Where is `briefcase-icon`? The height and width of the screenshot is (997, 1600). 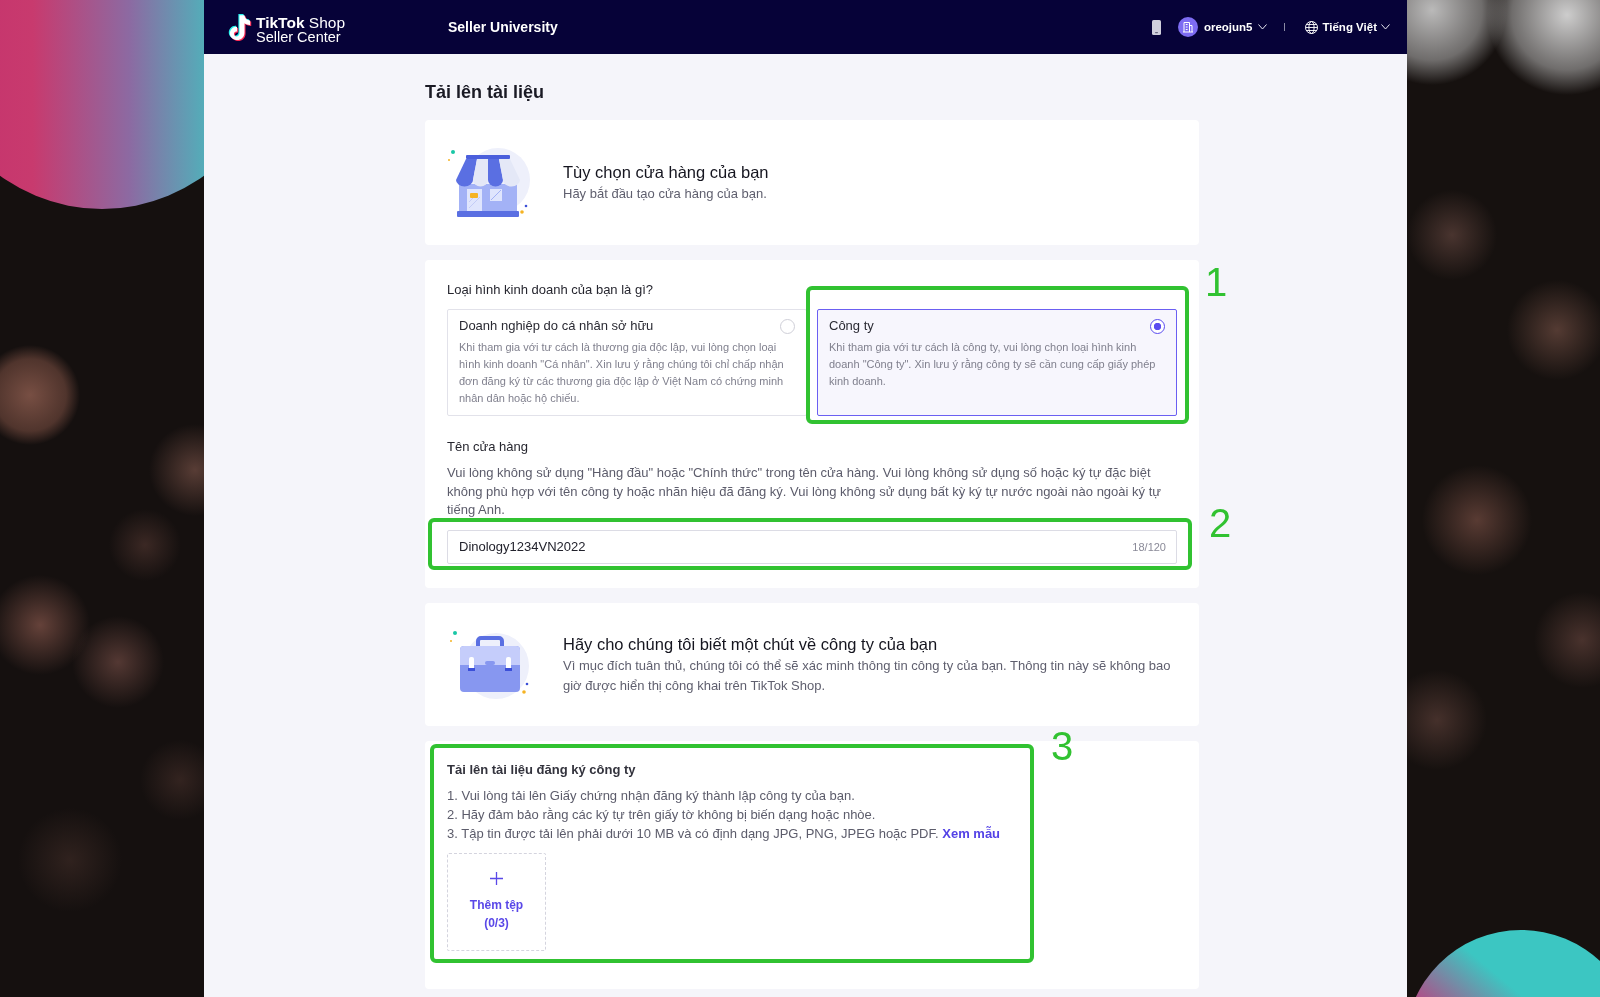 briefcase-icon is located at coordinates (489, 664).